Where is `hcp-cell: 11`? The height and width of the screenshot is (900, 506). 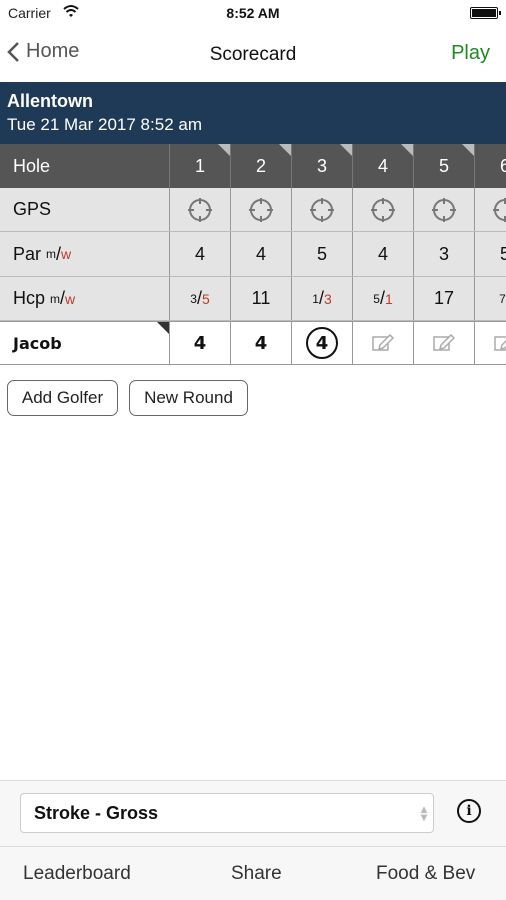 hcp-cell: 11 is located at coordinates (261, 298).